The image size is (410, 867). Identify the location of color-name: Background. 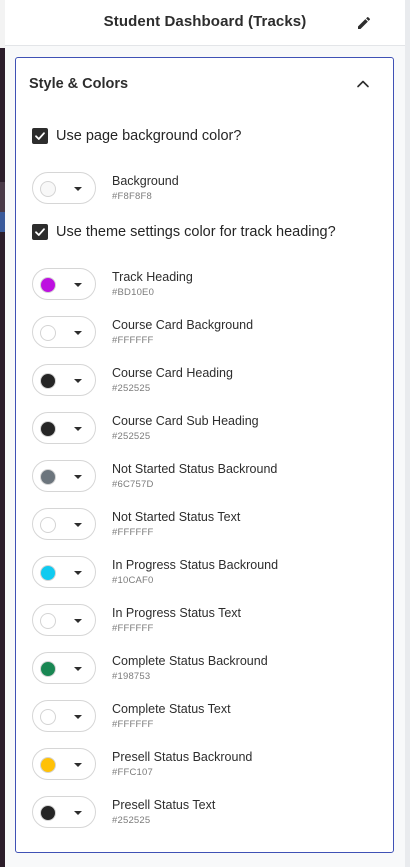
(145, 181).